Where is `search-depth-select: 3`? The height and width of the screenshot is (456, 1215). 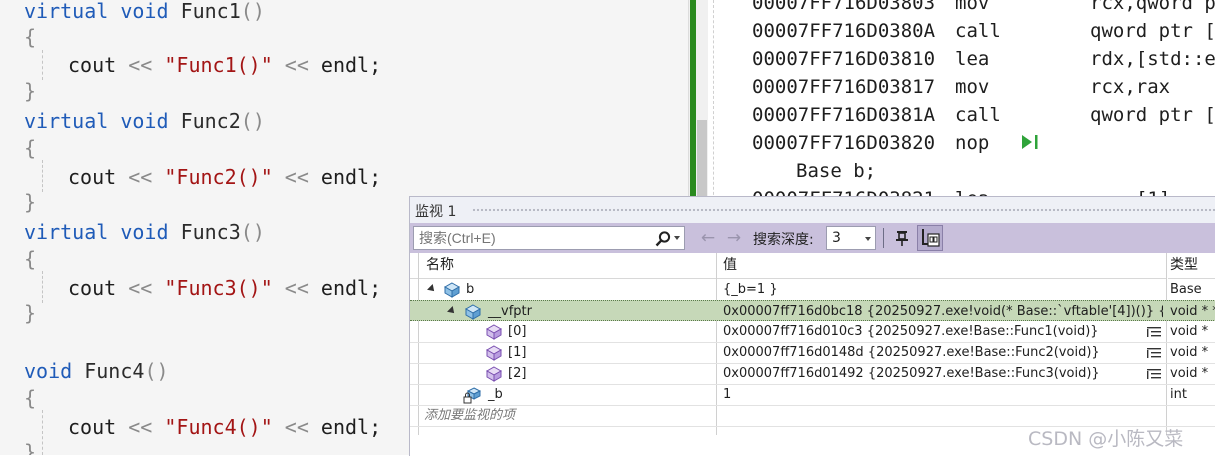 search-depth-select: 3 is located at coordinates (851, 238).